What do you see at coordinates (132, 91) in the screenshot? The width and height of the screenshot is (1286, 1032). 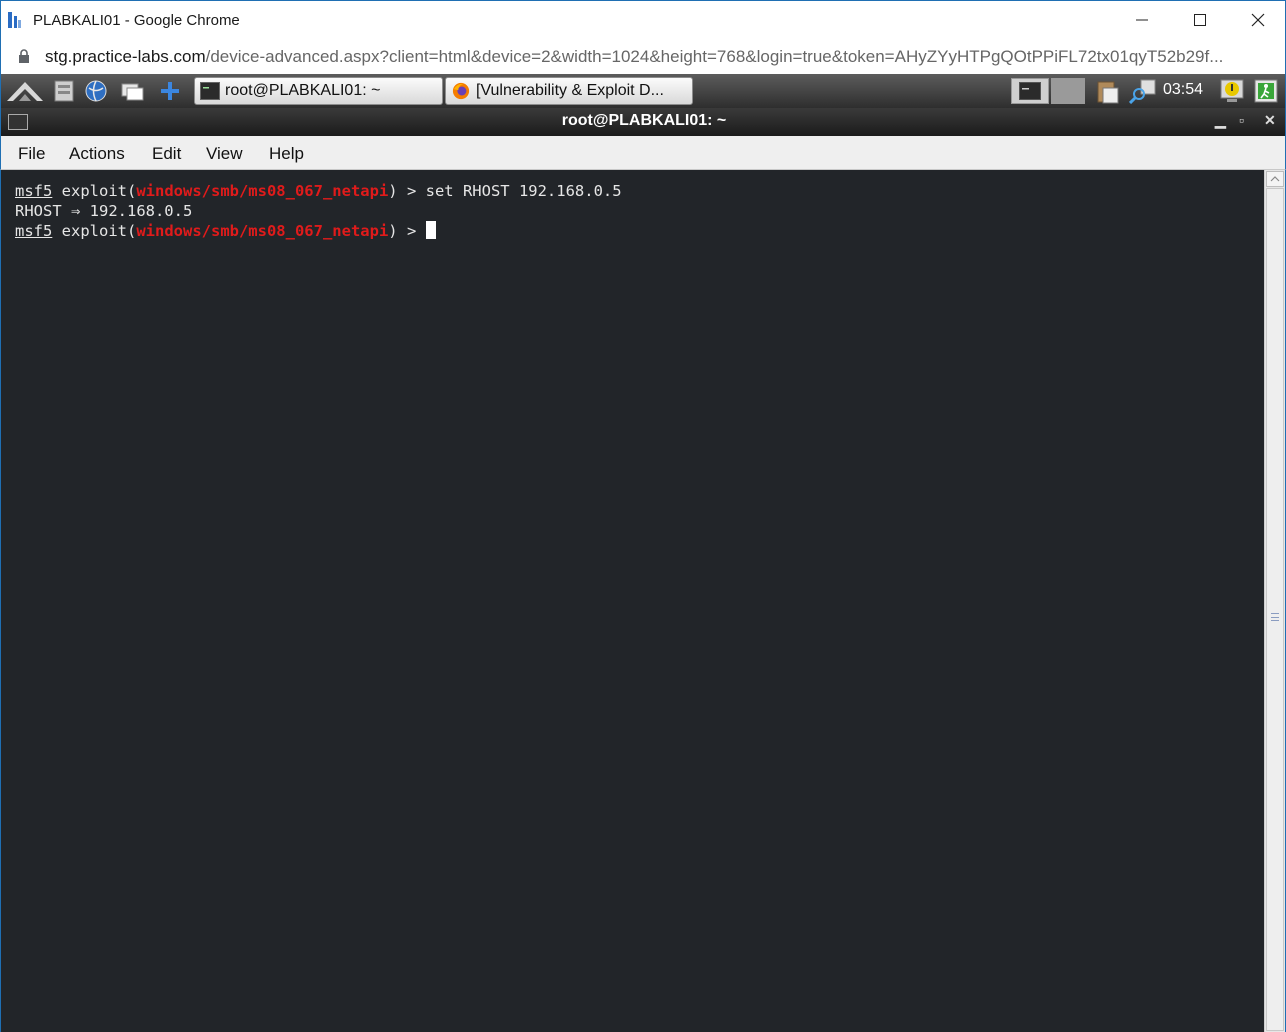 I see `show-desktop-icon` at bounding box center [132, 91].